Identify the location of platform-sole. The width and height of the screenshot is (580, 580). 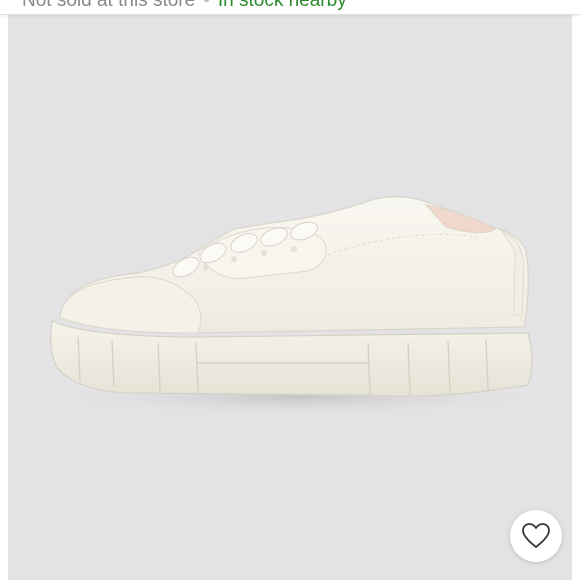
(291, 358).